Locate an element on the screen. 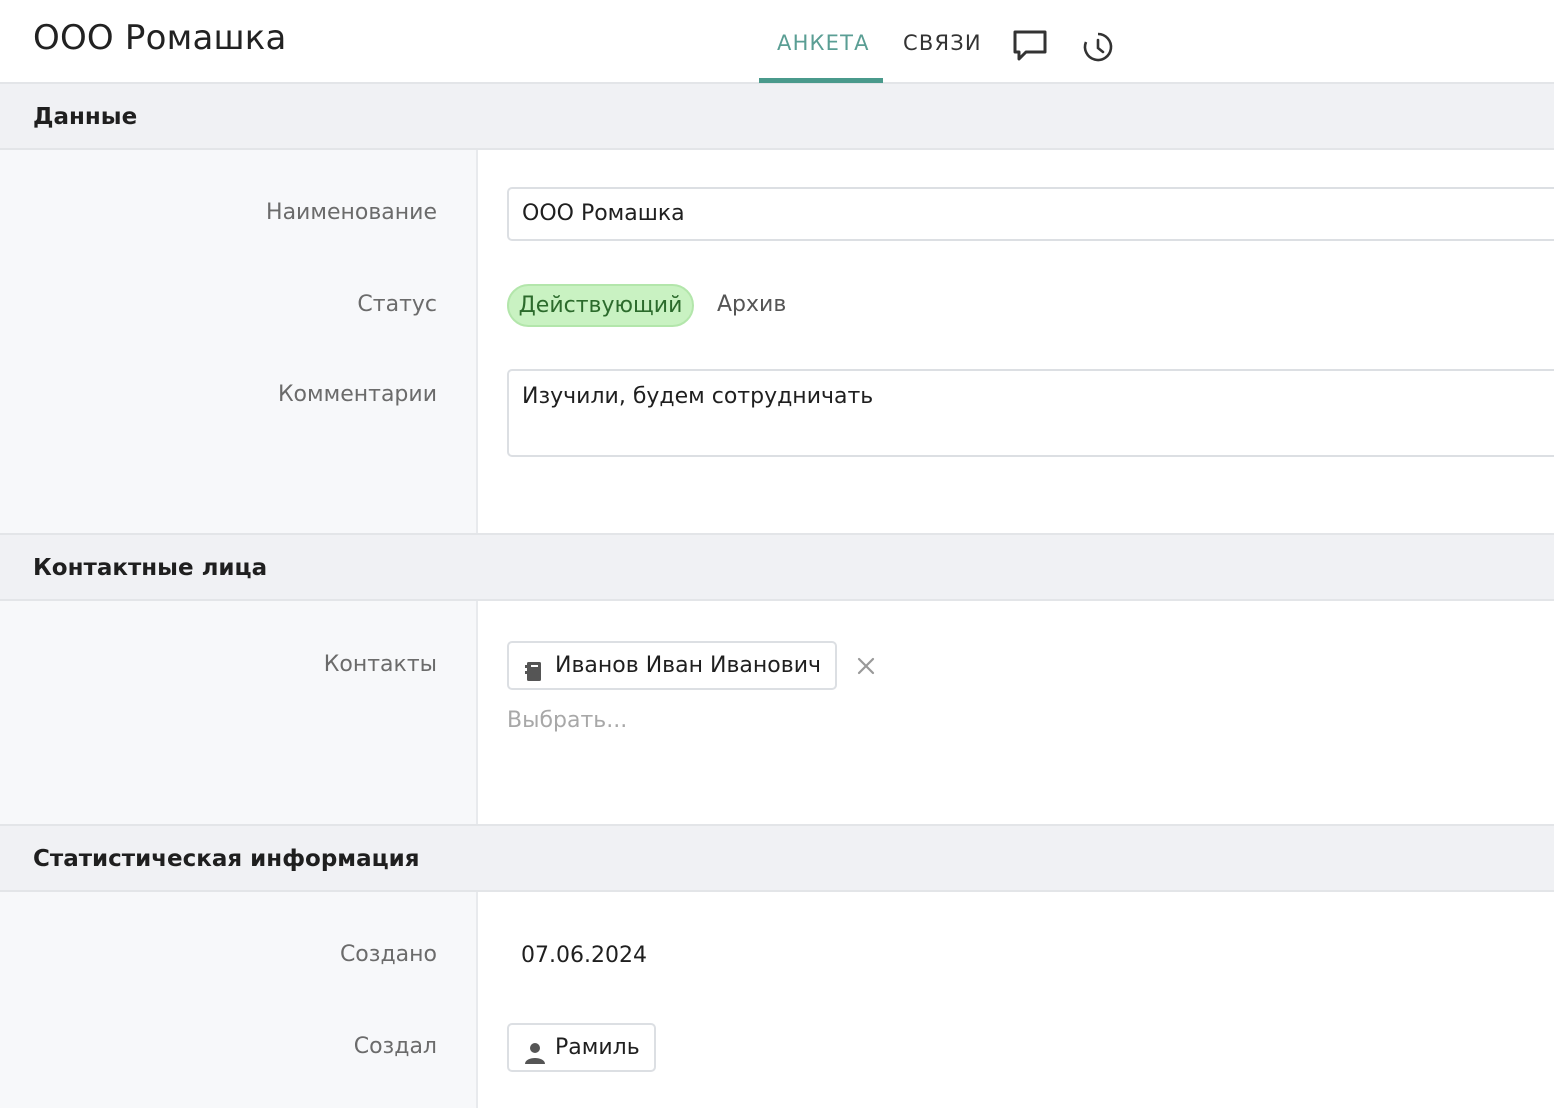 The image size is (1554, 1108). page-header: ООО Ромашка АНКЕТА СВЯЗИ is located at coordinates (777, 42).